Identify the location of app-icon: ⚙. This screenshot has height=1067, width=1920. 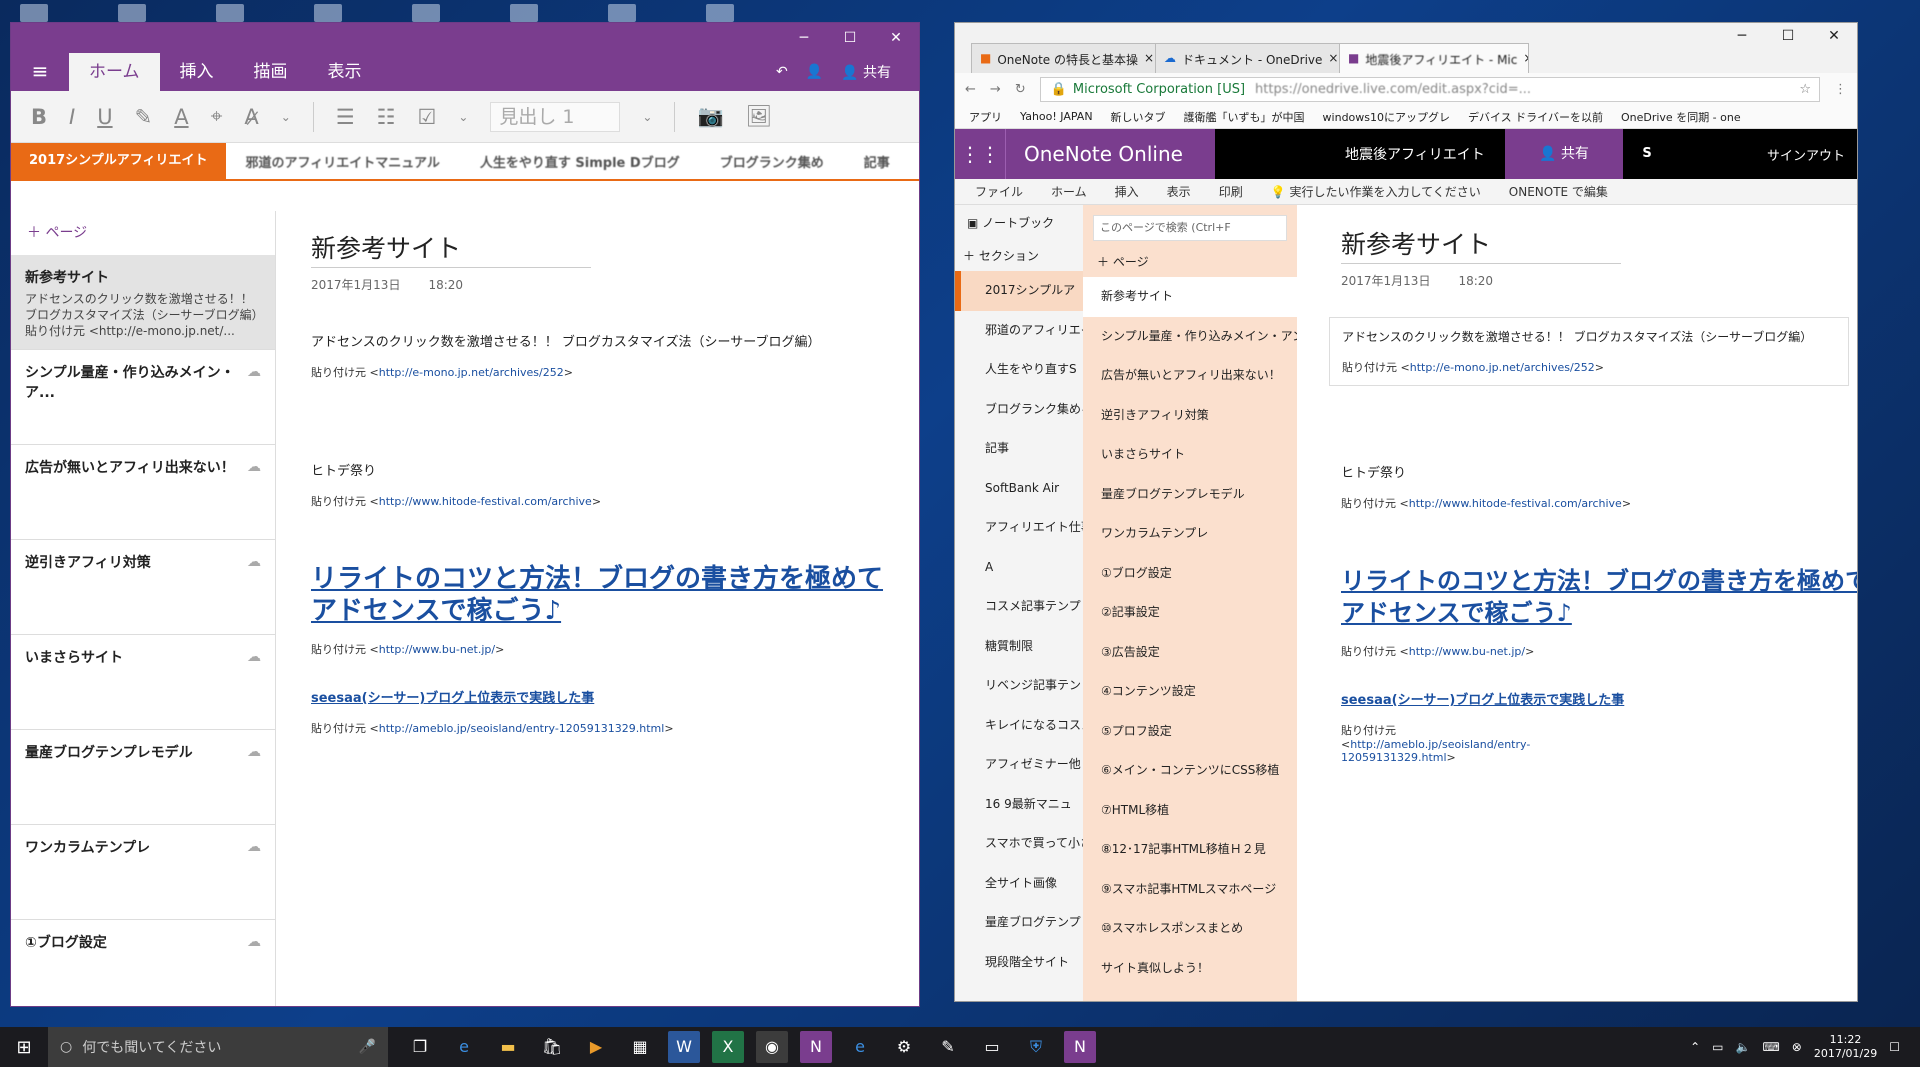
(904, 1047).